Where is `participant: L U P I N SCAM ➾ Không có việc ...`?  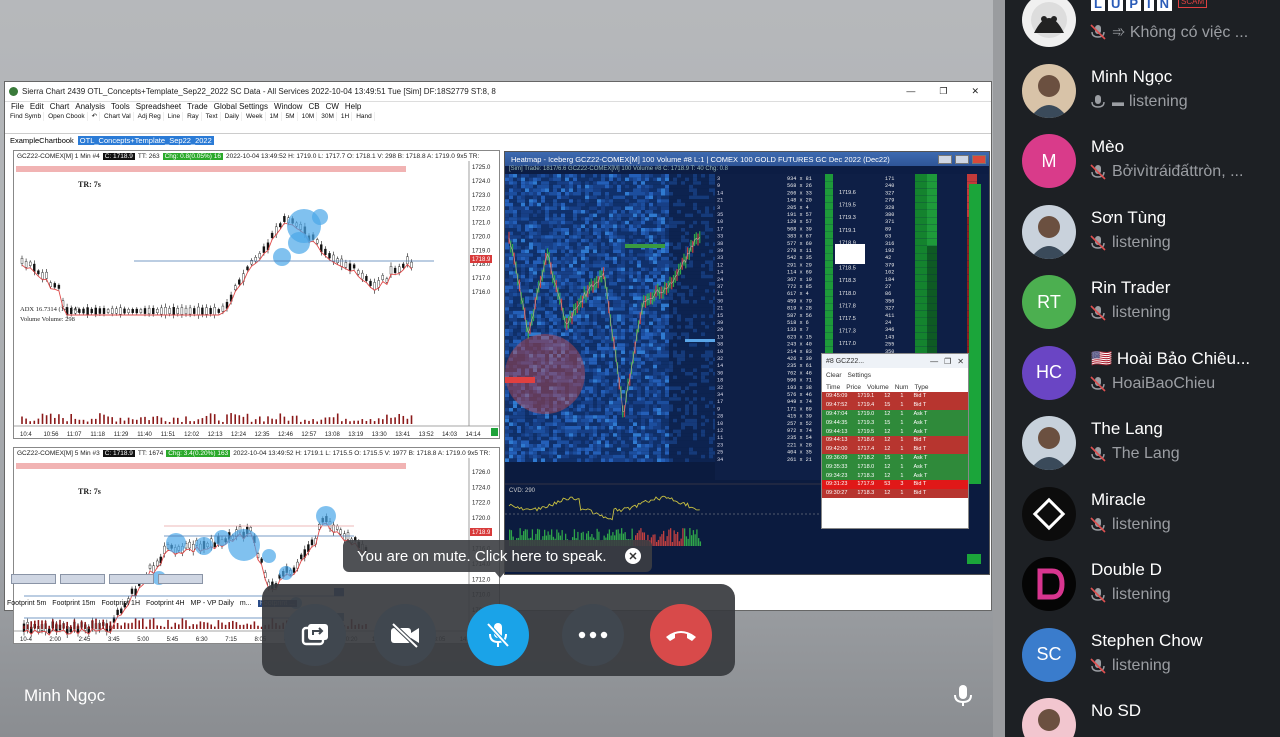 participant: L U P I N SCAM ➾ Không có việc ... is located at coordinates (1142, 27).